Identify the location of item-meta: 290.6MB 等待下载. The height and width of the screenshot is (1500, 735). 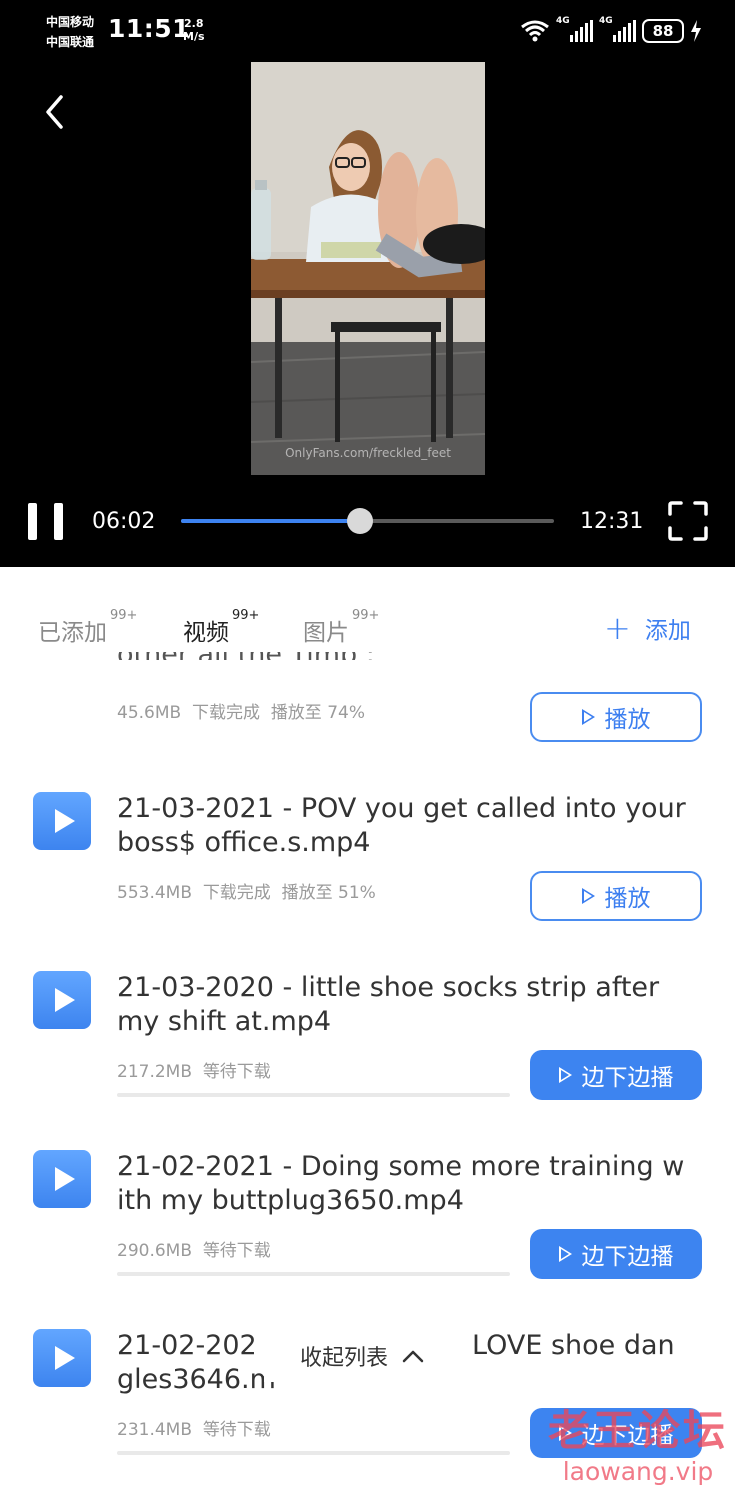
(194, 1248).